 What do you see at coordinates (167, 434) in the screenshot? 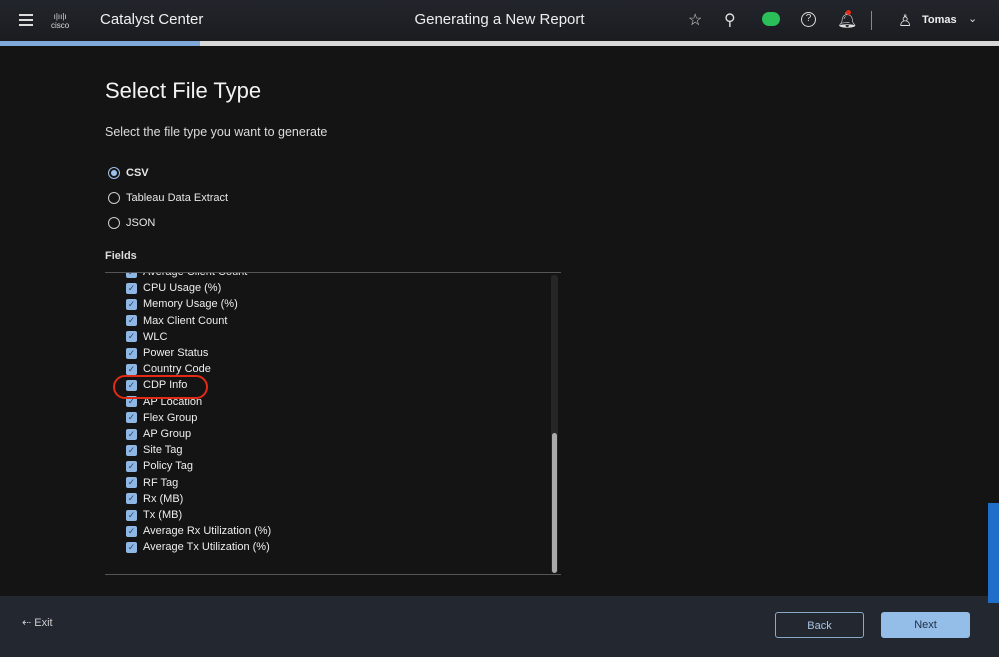
I see `field-label: AP Group` at bounding box center [167, 434].